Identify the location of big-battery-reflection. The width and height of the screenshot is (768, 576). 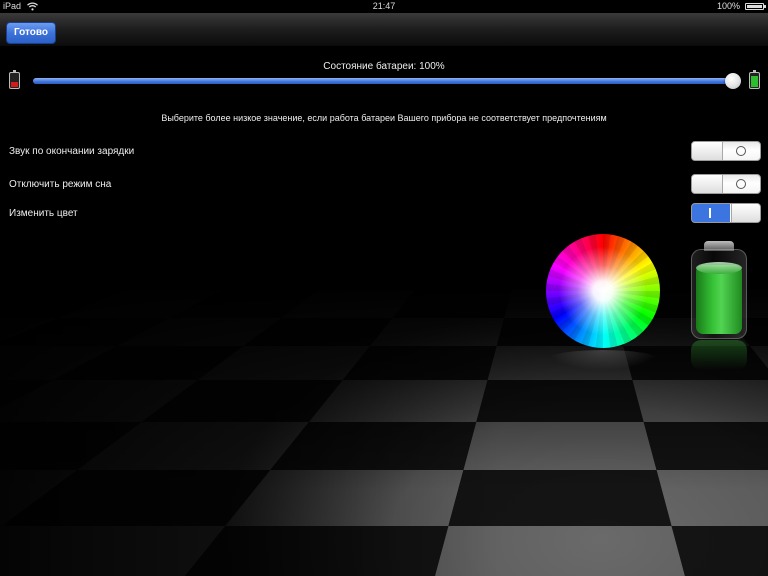
(719, 355).